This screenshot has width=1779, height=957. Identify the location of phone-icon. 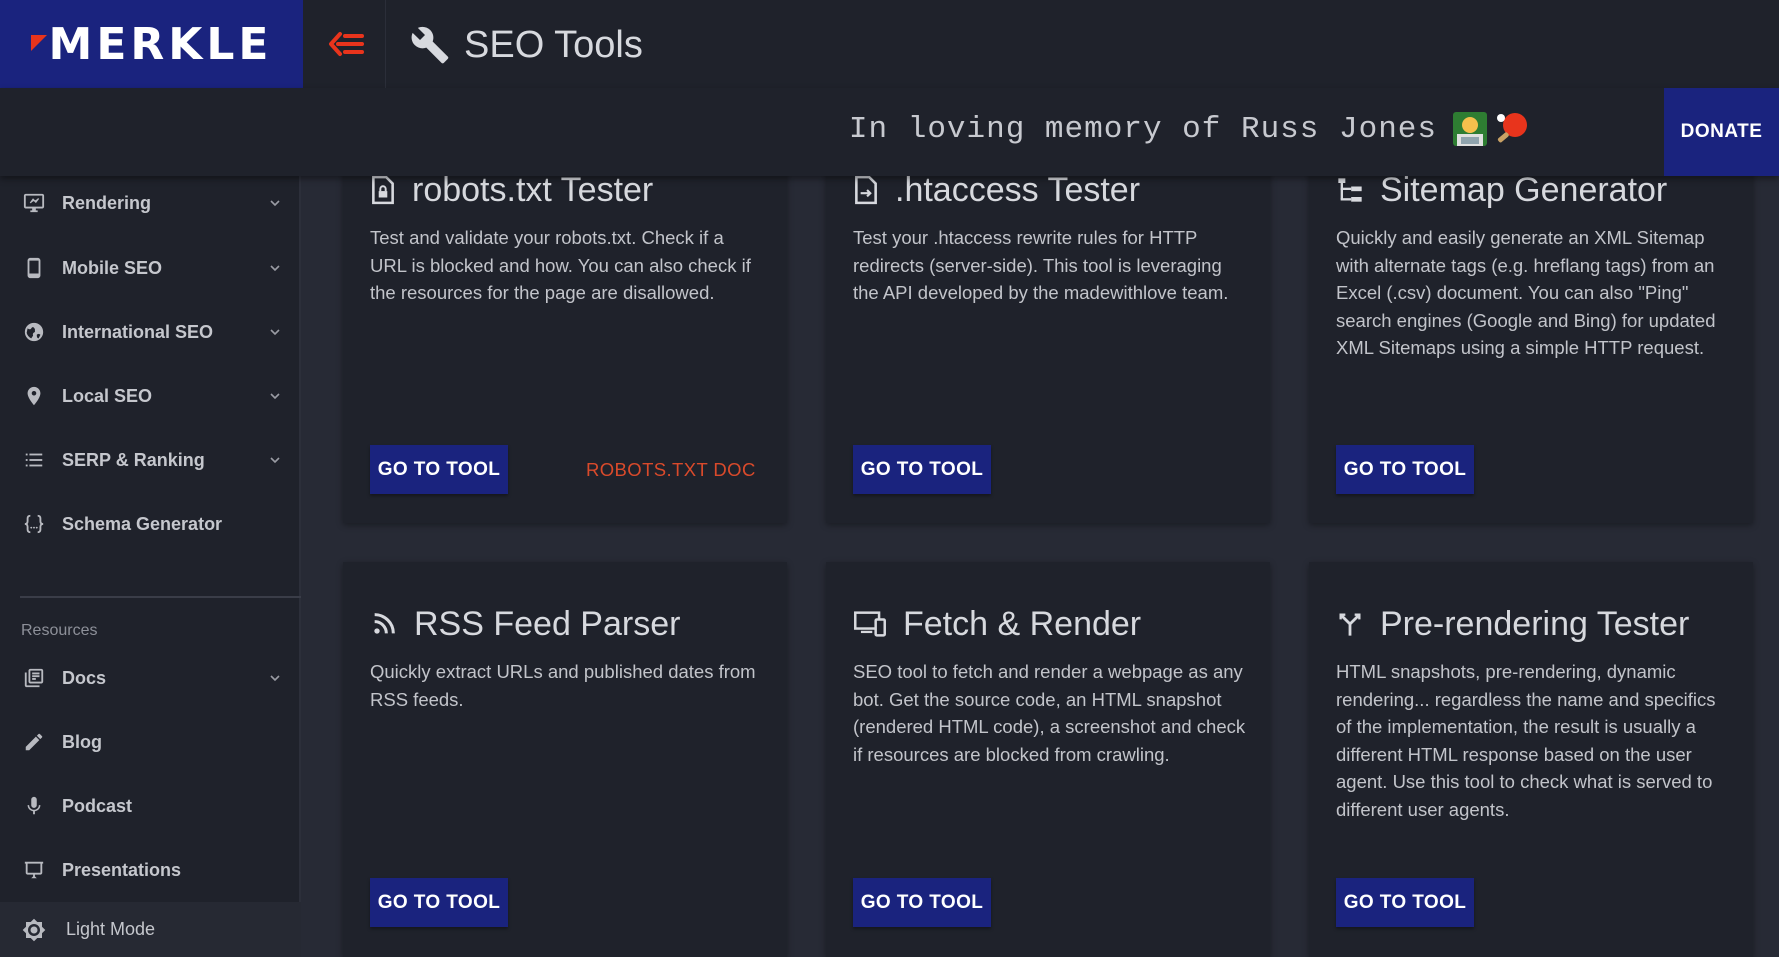
(34, 268).